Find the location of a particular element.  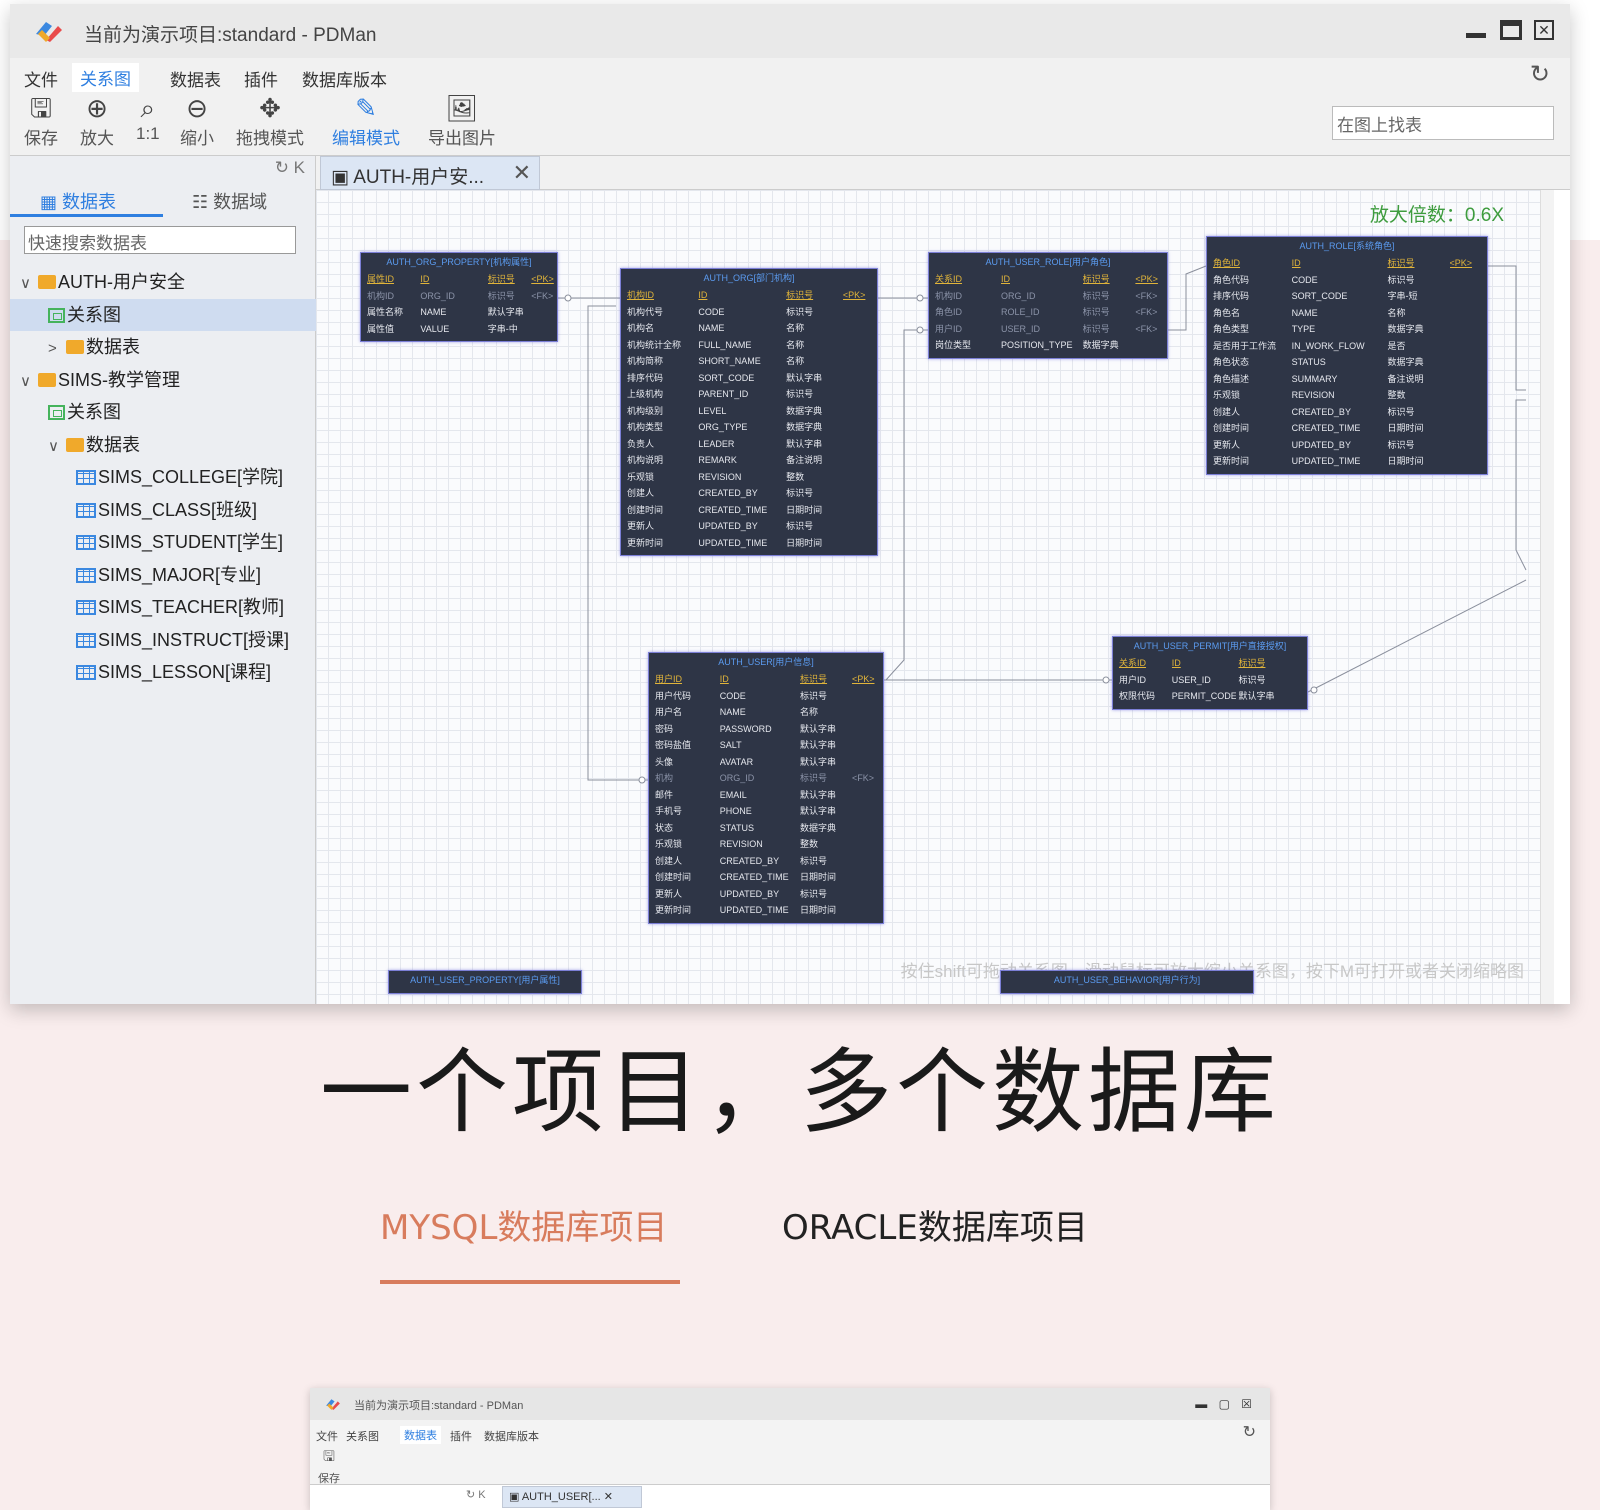

close-button: ✕ is located at coordinates (1544, 30).